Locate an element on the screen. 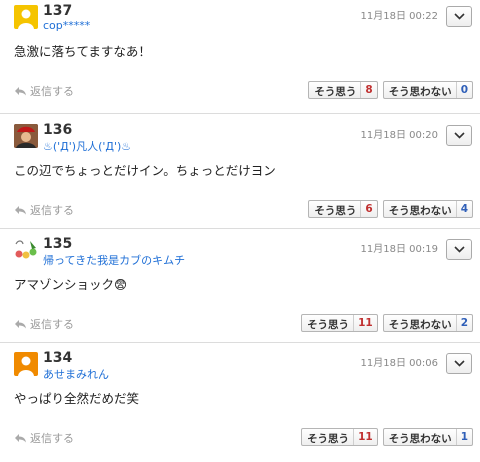 Image resolution: width=480 pixels, height=462 pixels. comment-date: 11月18日 00:19 is located at coordinates (399, 249).